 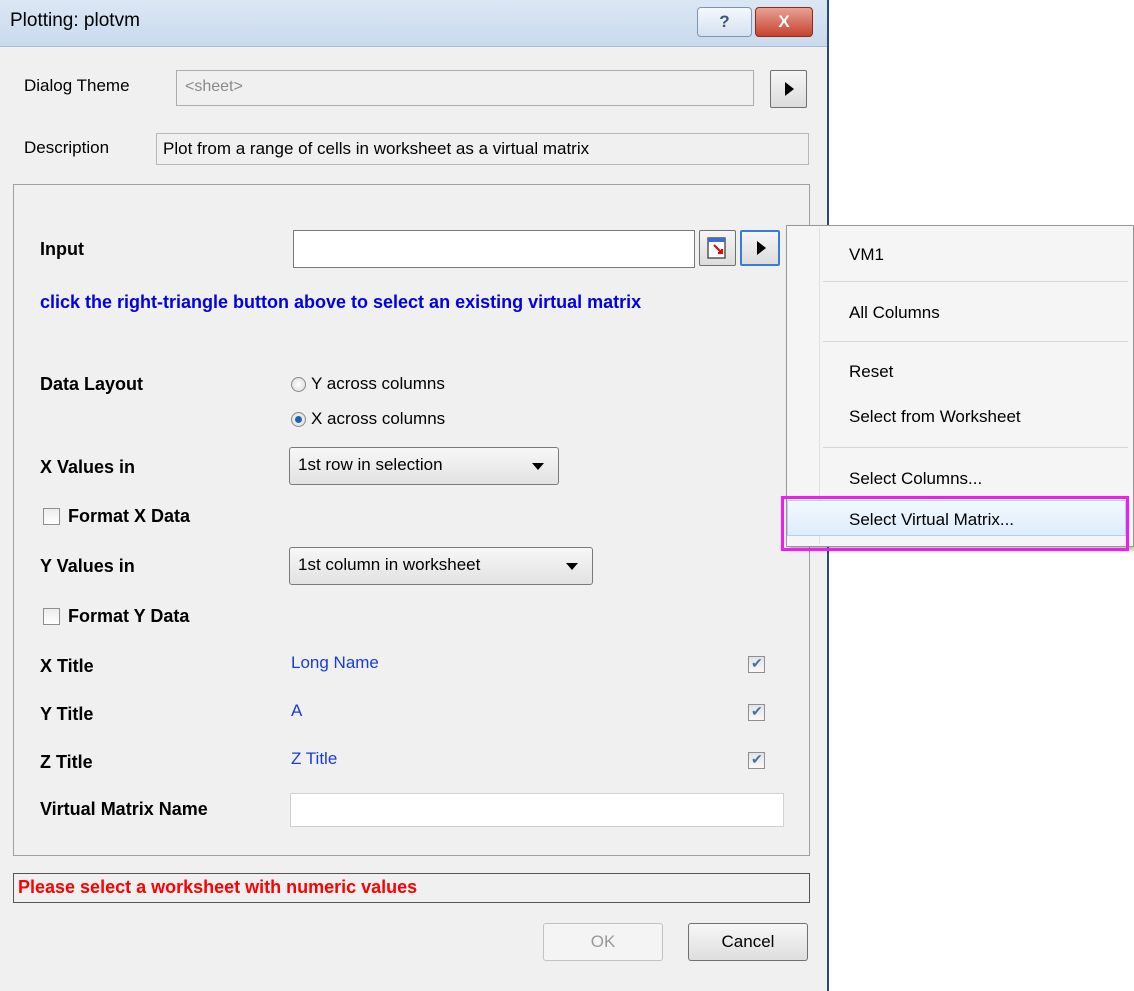 What do you see at coordinates (756, 712) in the screenshot?
I see `y-title-checkbox` at bounding box center [756, 712].